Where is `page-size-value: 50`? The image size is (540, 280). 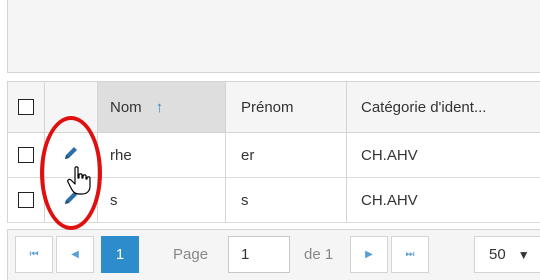 page-size-value: 50 is located at coordinates (497, 254).